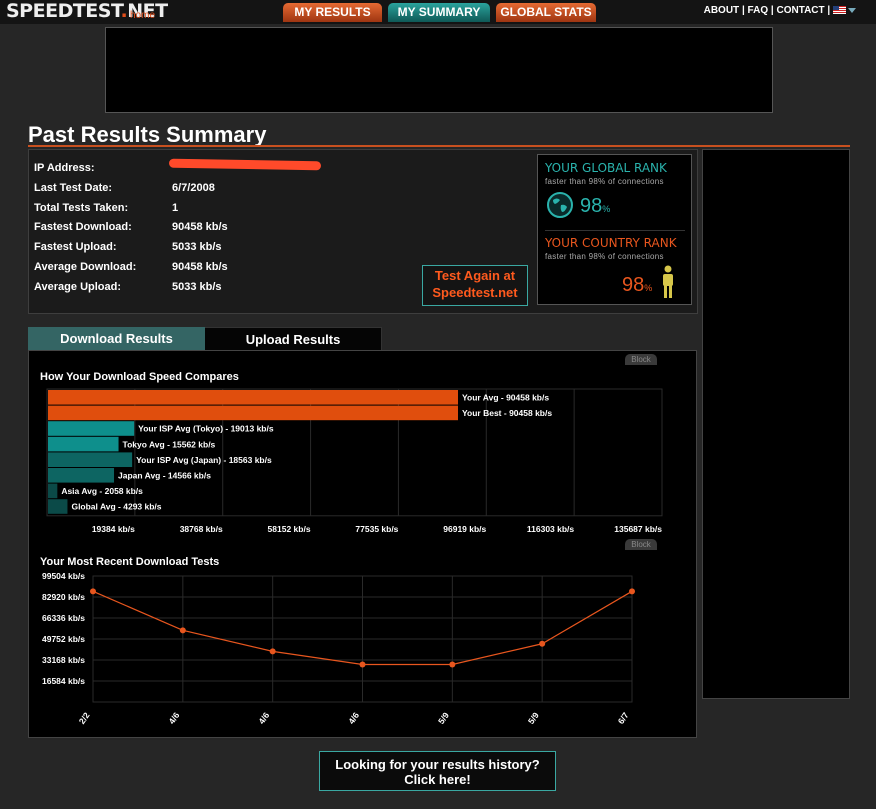 The height and width of the screenshot is (809, 876). I want to click on rank-divider, so click(615, 230).